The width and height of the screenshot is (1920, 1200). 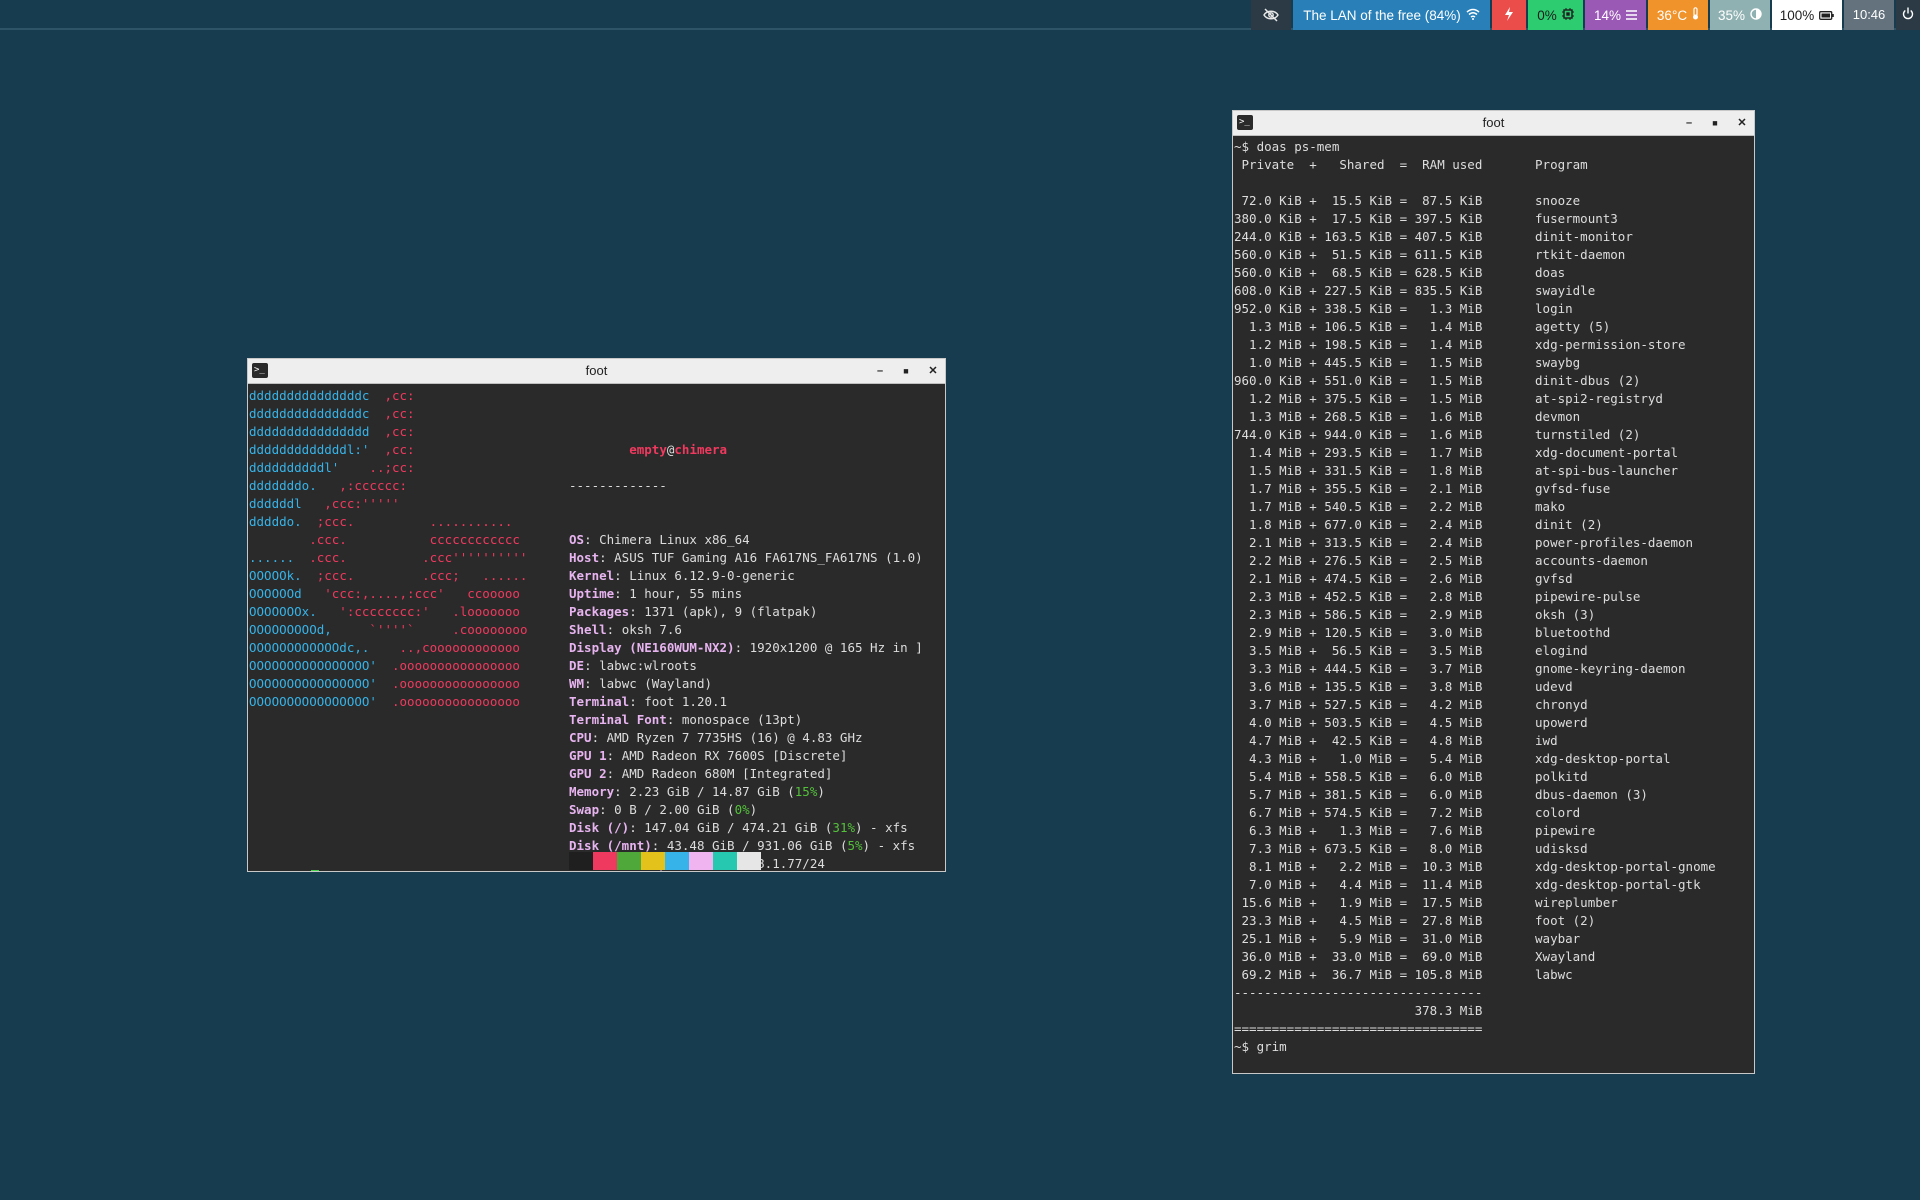 I want to click on logo-line: ddddddl ,ccc:''''', so click(x=388, y=504).